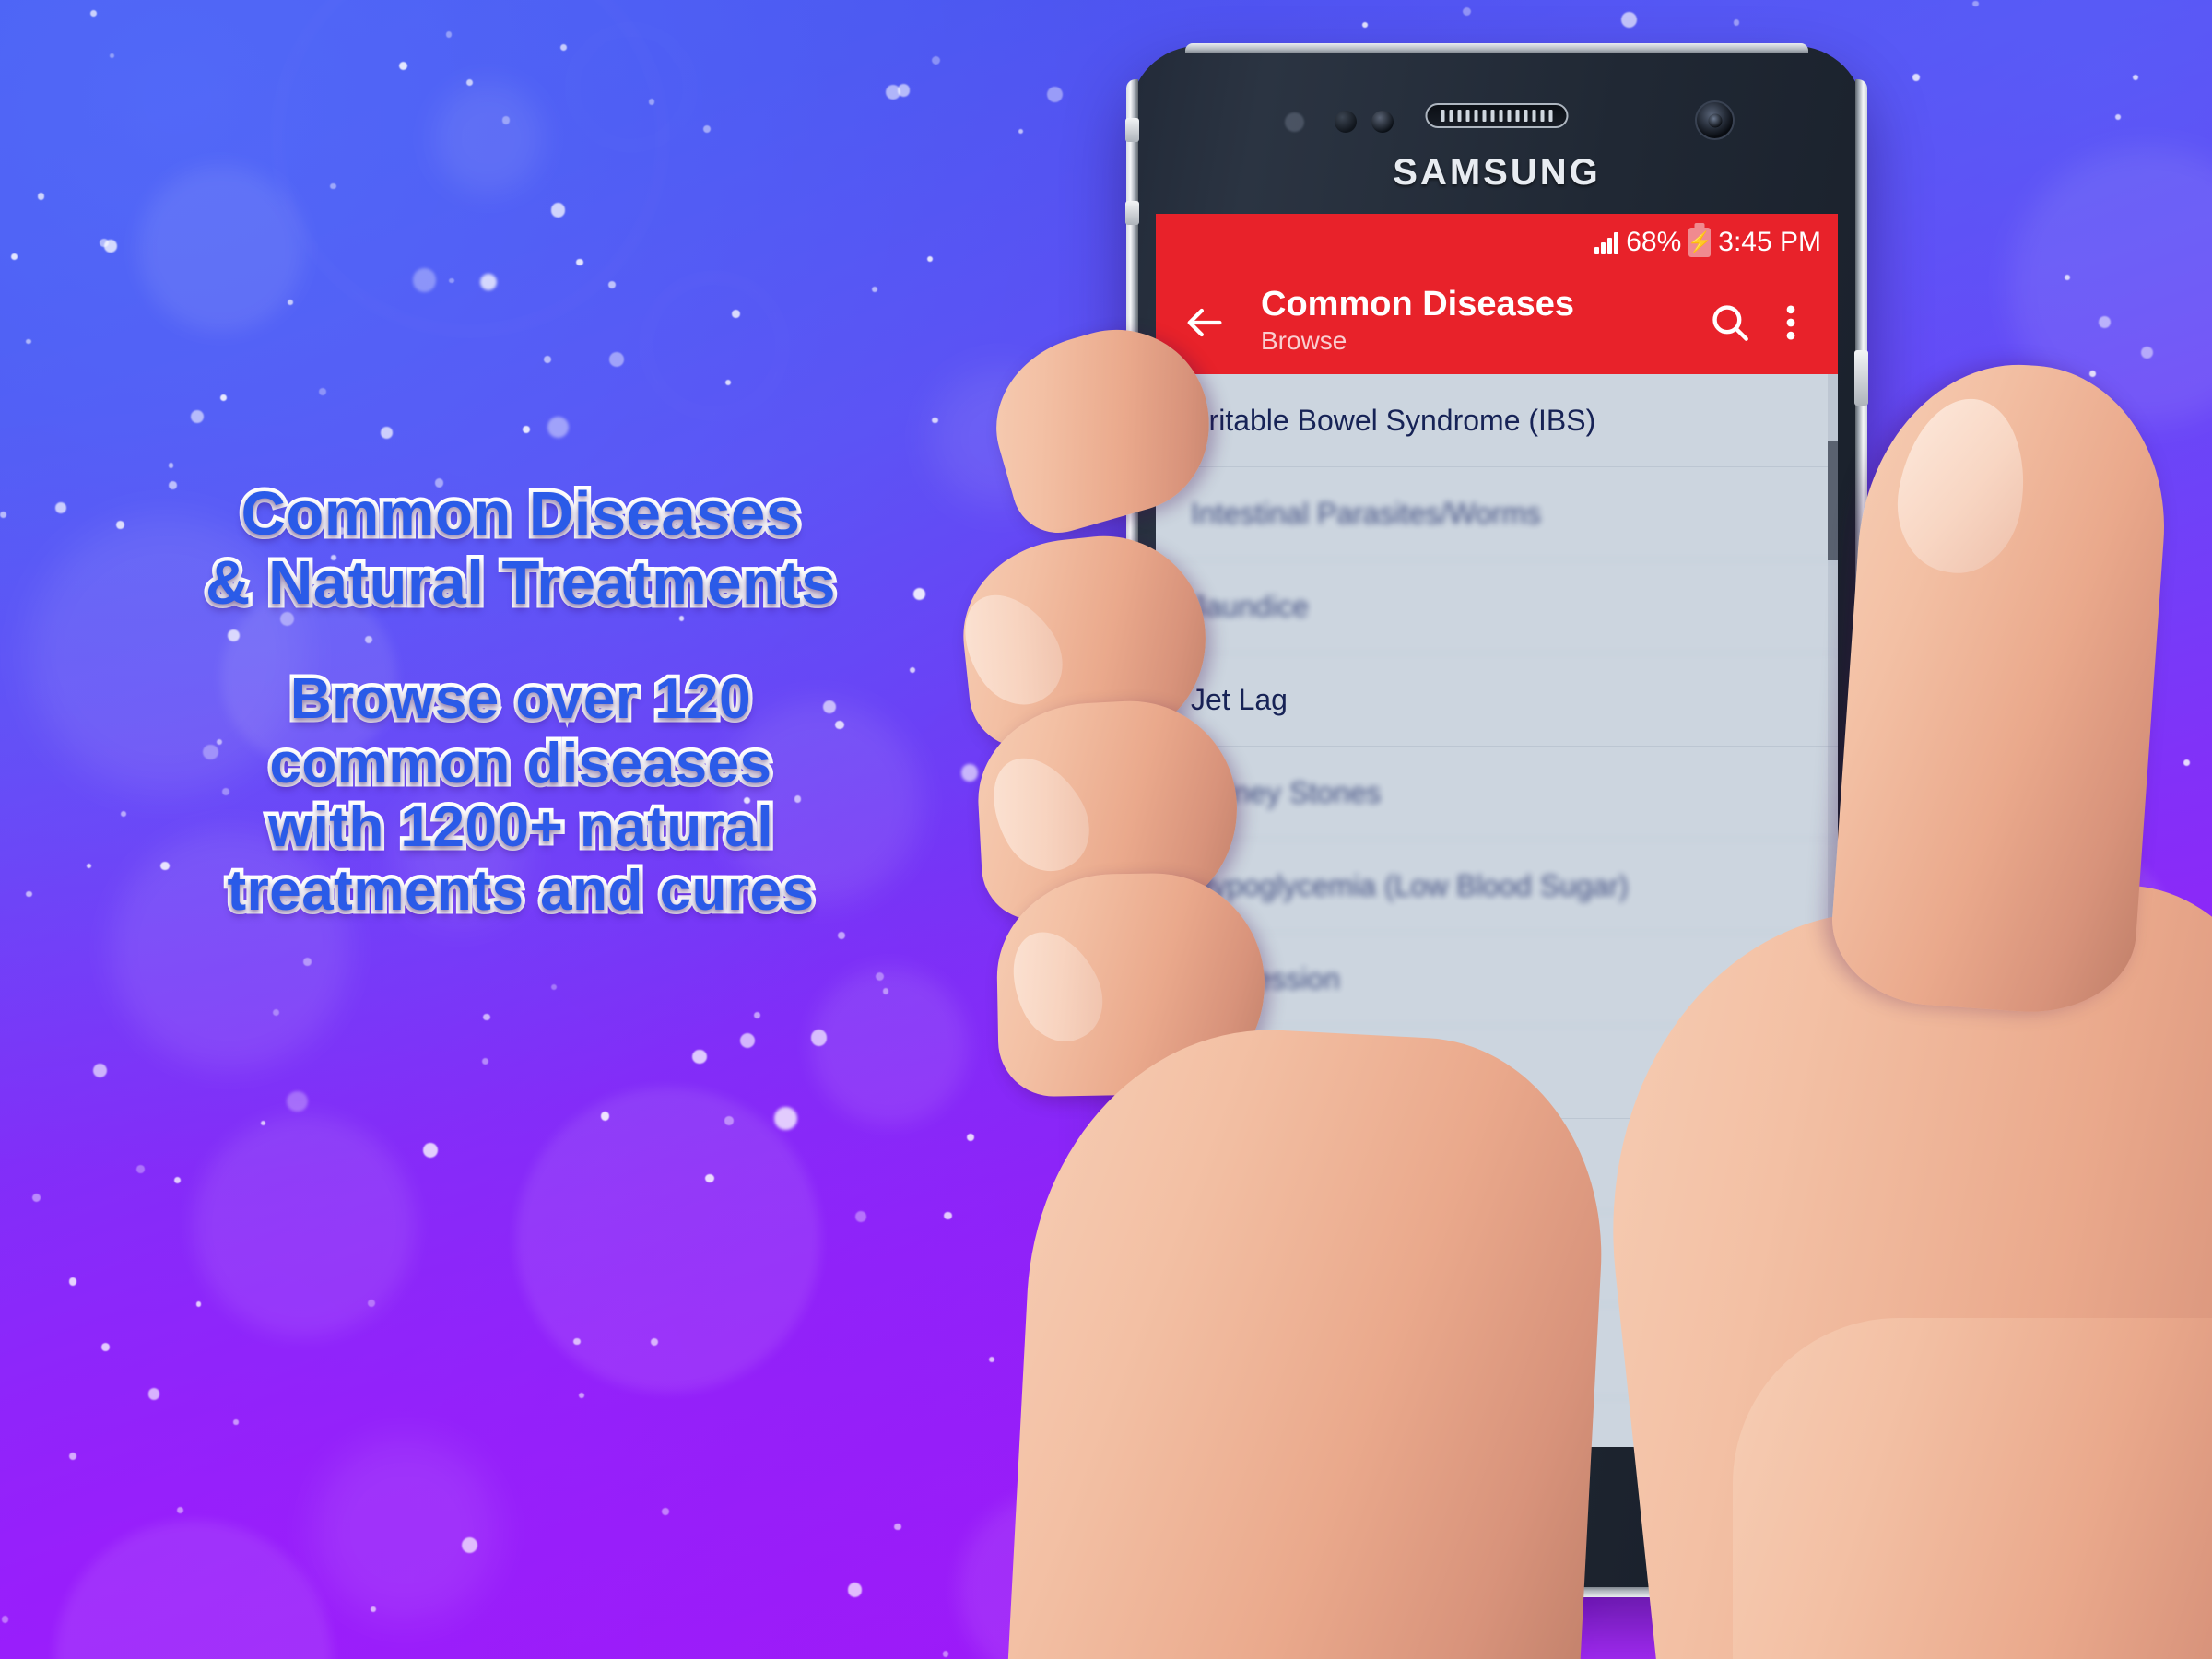  What do you see at coordinates (1769, 242) in the screenshot?
I see `clock-label: 3:45 PM` at bounding box center [1769, 242].